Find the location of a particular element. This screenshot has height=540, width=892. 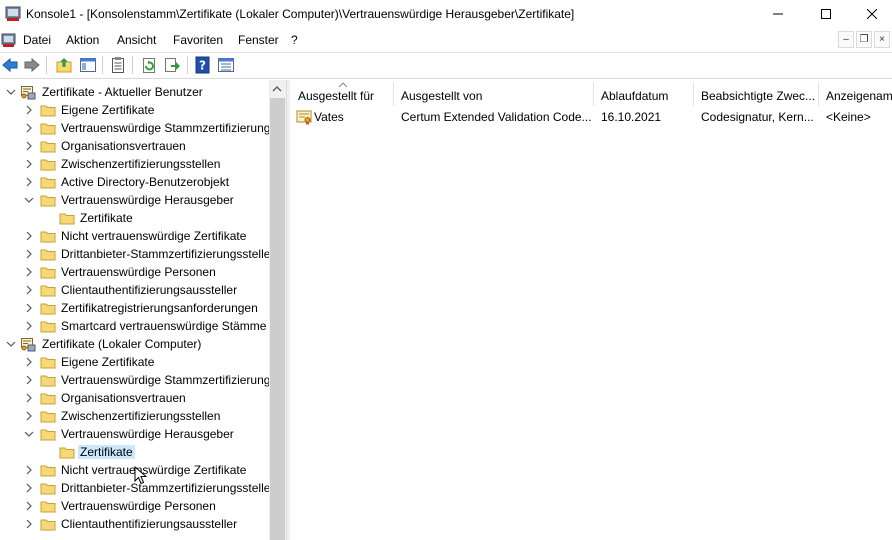

mmc-console-icon is located at coordinates (13, 14).